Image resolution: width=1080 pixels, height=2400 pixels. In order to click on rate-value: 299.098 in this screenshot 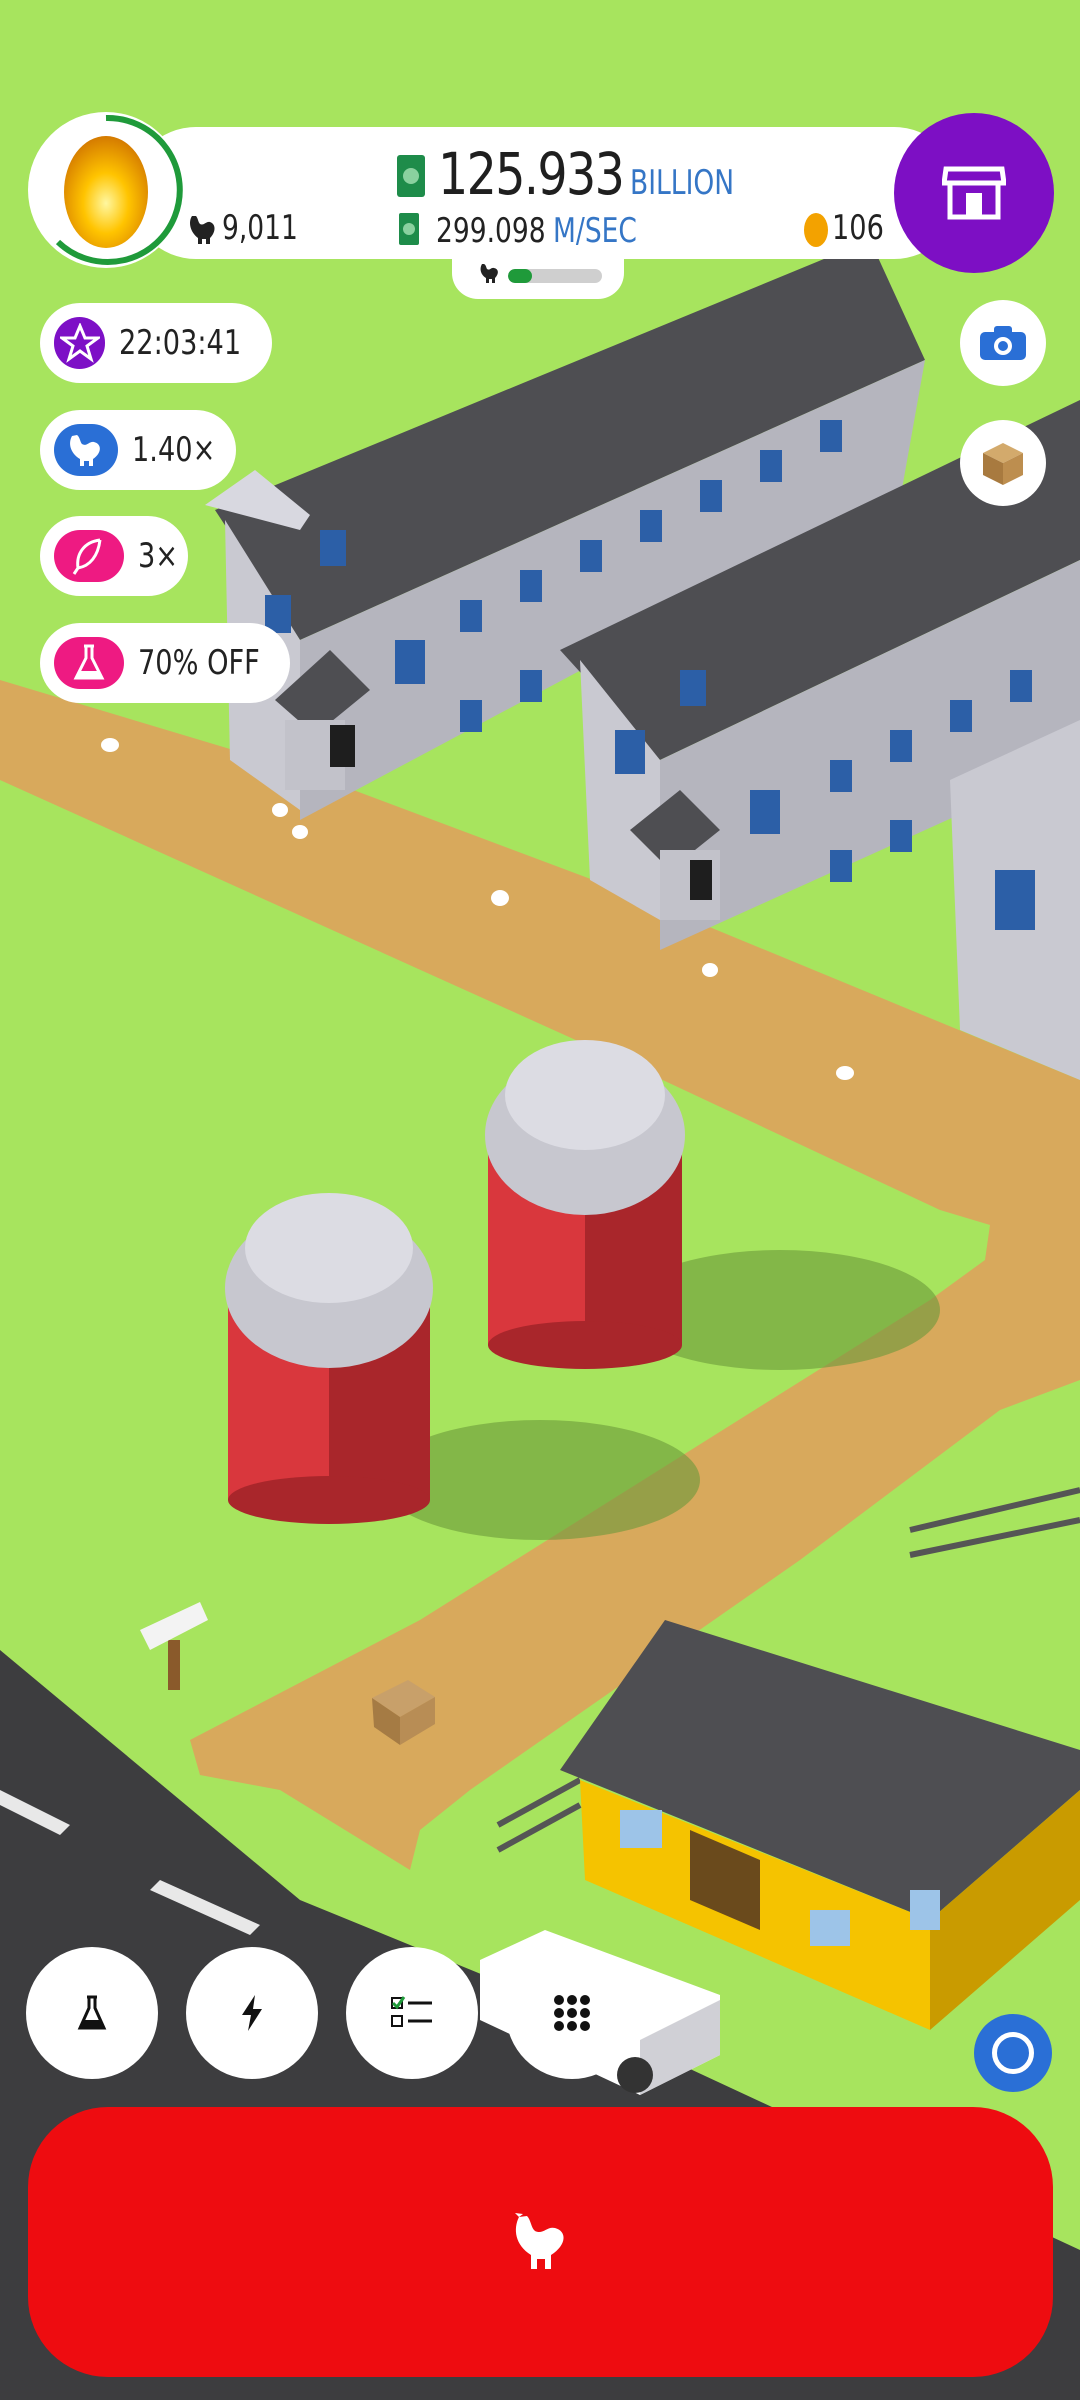, I will do `click(491, 231)`.